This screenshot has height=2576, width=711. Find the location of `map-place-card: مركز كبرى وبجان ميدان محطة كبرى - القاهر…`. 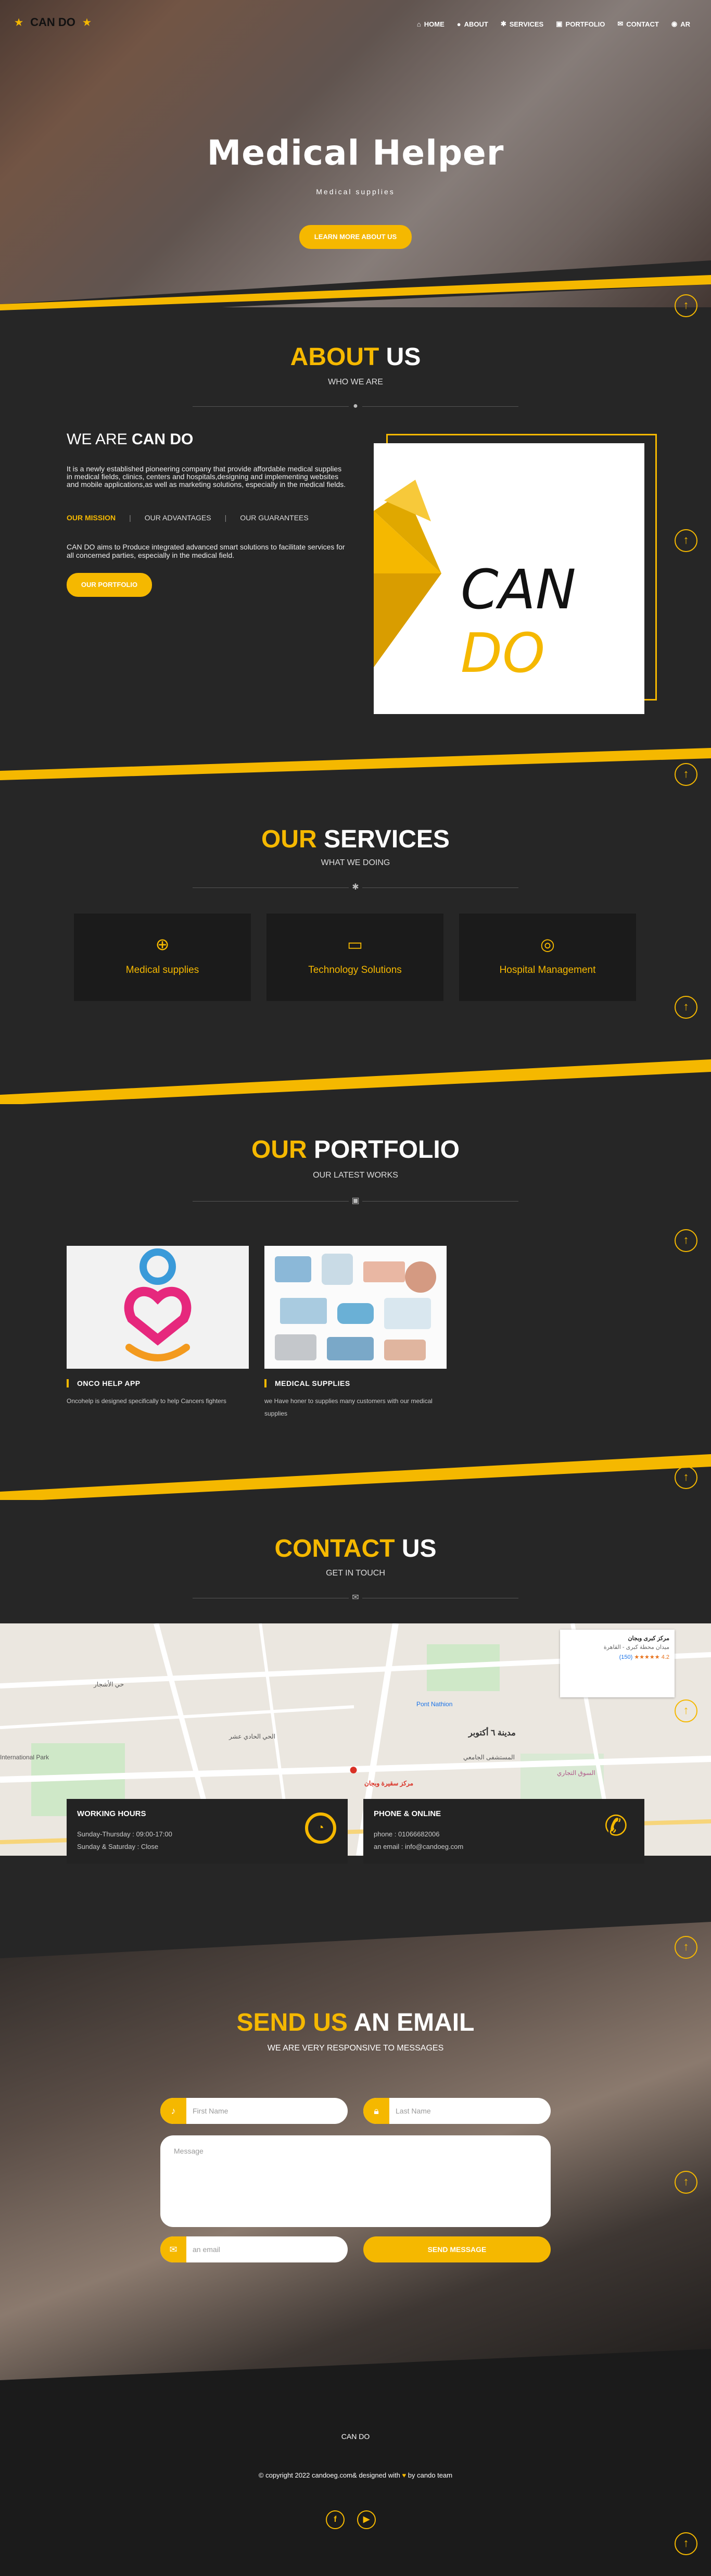

map-place-card: مركز كبرى وبجان ميدان محطة كبرى - القاهر… is located at coordinates (617, 1663).